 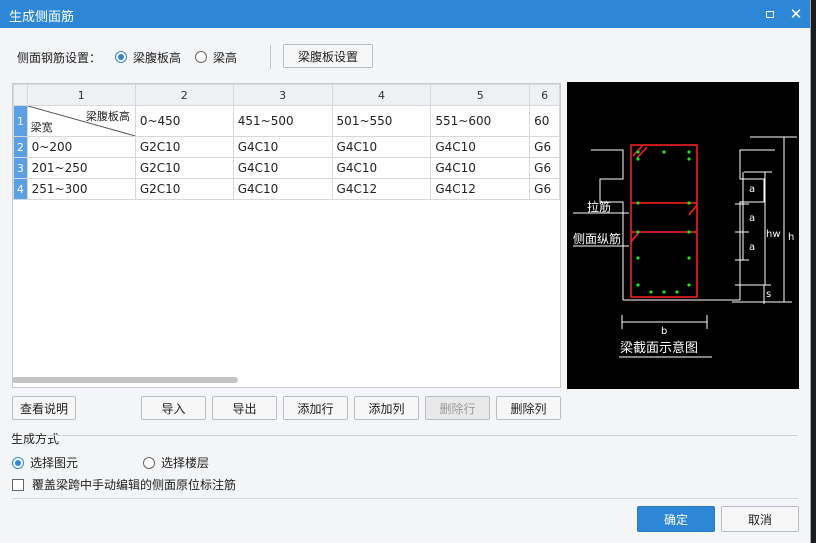 I want to click on radio-select-element: 选择图元, so click(x=45, y=462).